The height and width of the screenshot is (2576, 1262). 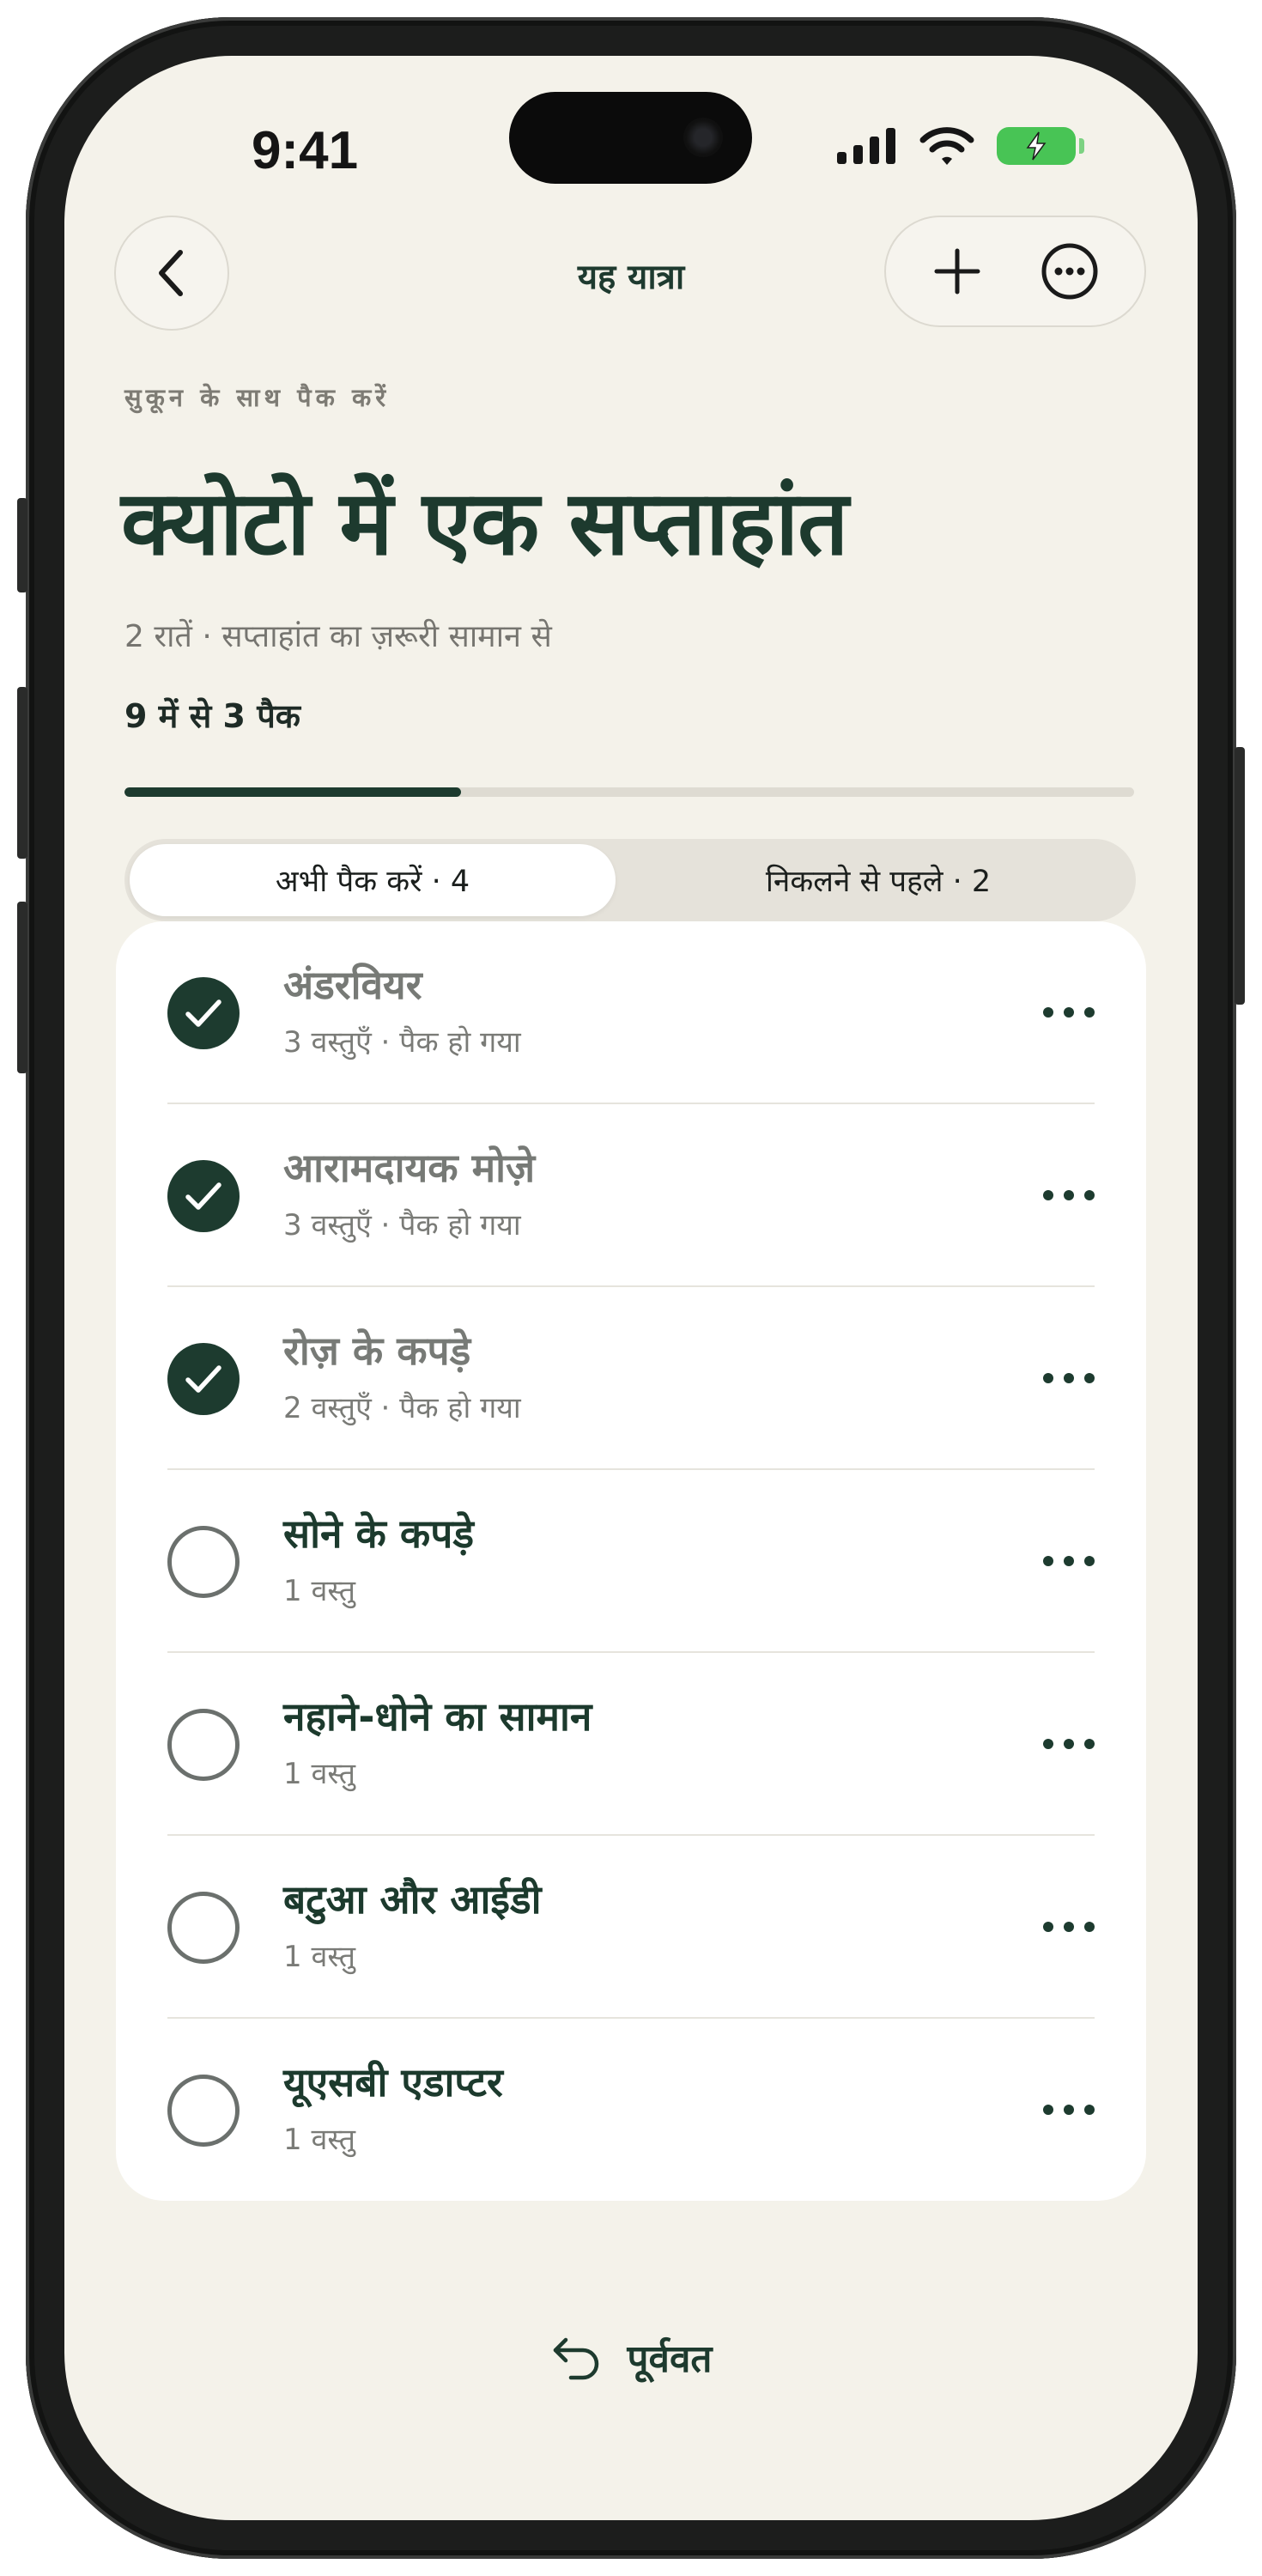 What do you see at coordinates (946, 146) in the screenshot?
I see `wifi-icon` at bounding box center [946, 146].